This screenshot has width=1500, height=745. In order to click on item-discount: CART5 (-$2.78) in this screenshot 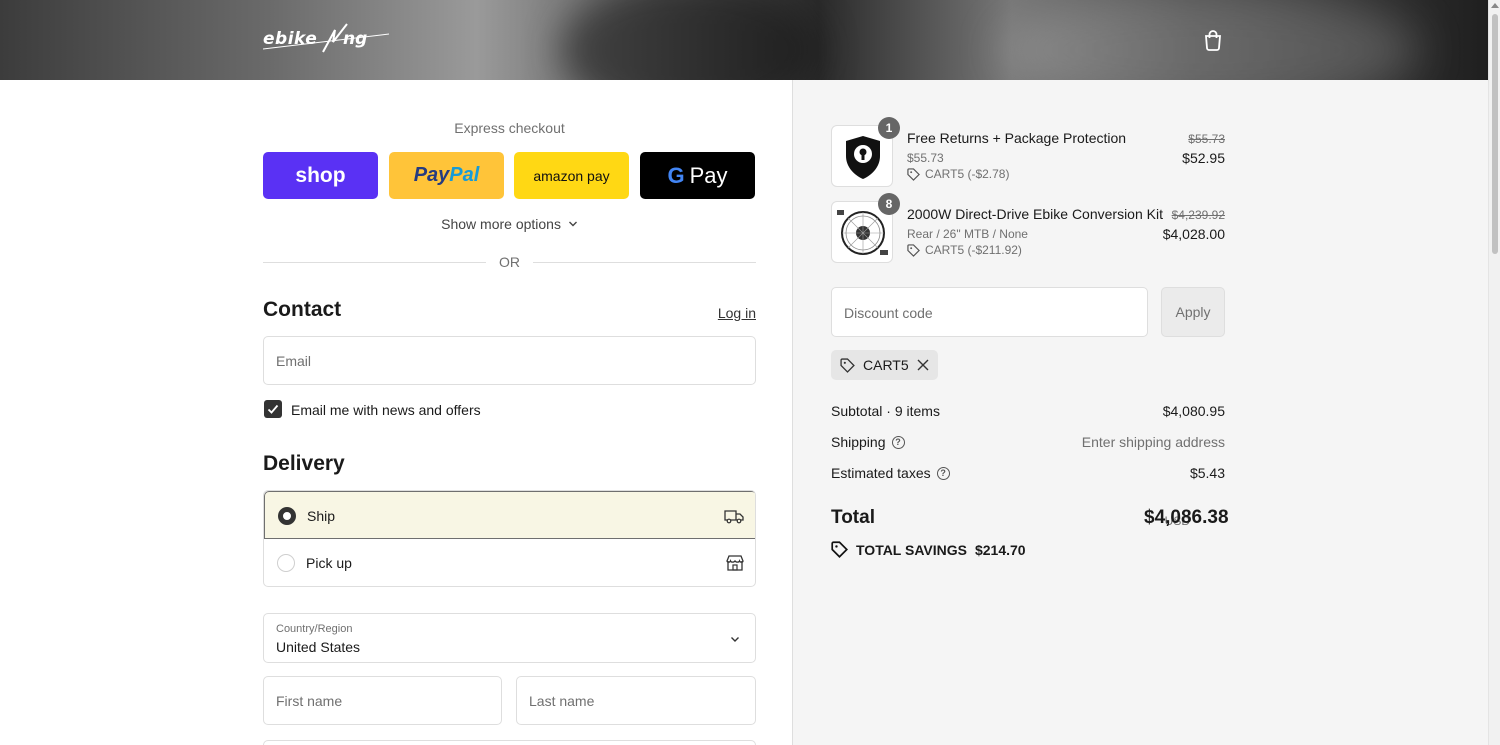, I will do `click(958, 174)`.